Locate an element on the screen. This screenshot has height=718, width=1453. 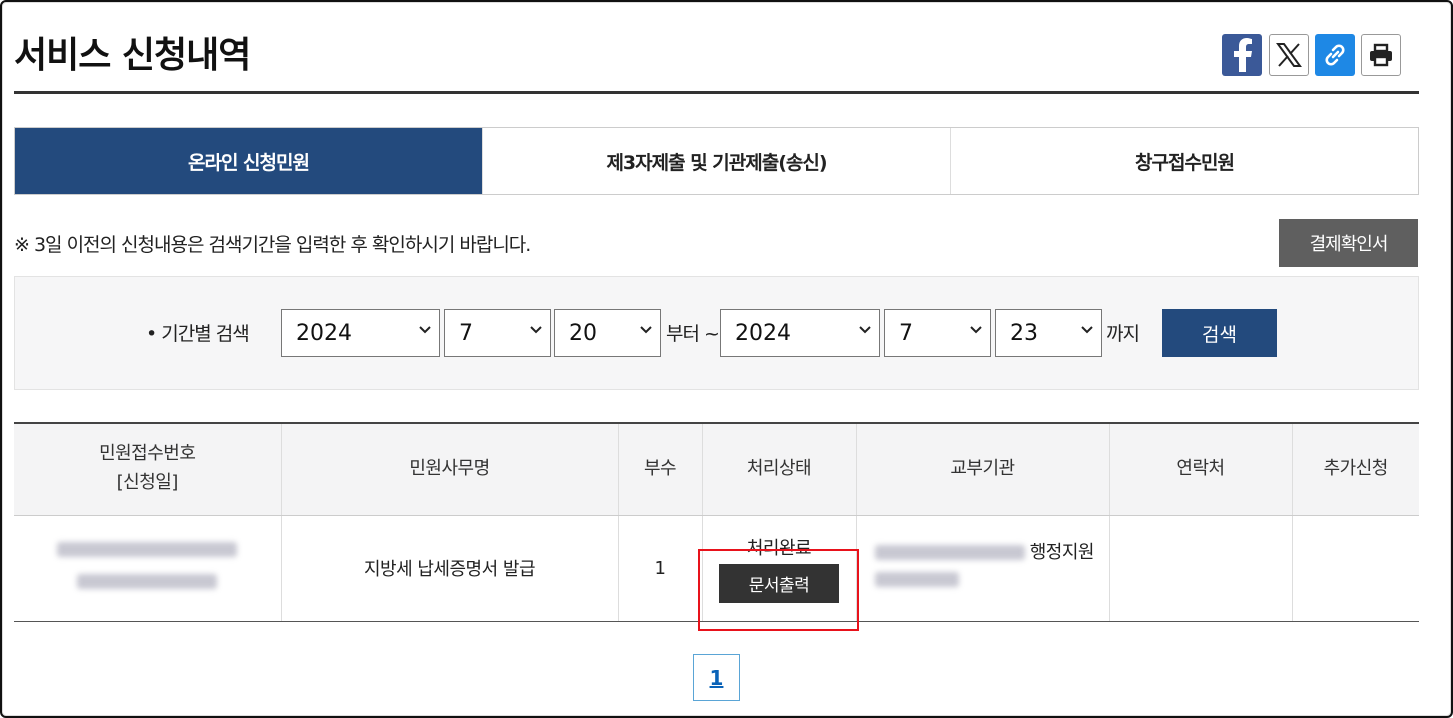
to-day-value: 23 is located at coordinates (1024, 333).